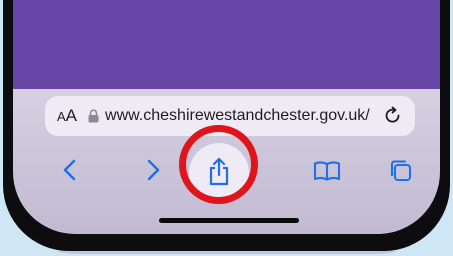  What do you see at coordinates (229, 220) in the screenshot?
I see `home-indicator` at bounding box center [229, 220].